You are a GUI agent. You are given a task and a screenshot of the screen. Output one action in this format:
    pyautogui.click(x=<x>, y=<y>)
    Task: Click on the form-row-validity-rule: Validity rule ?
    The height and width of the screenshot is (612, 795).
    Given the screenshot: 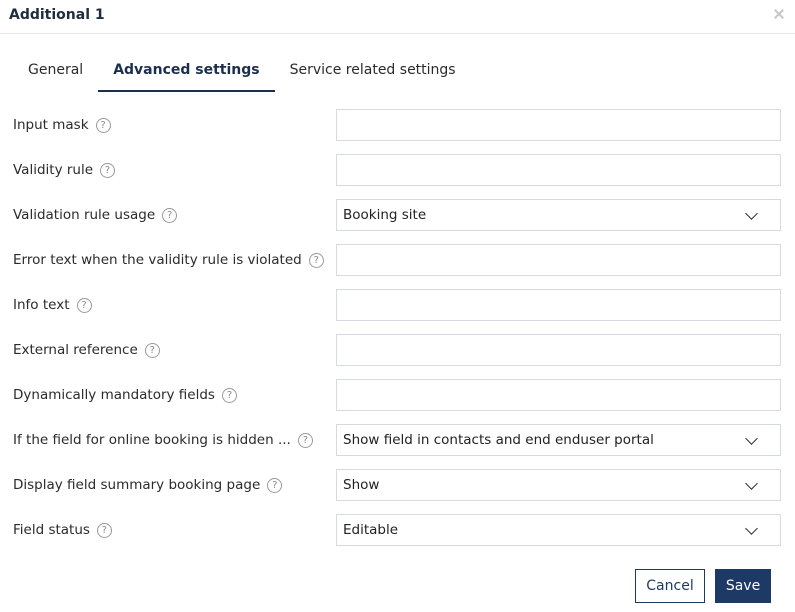 What is the action you would take?
    pyautogui.click(x=397, y=170)
    